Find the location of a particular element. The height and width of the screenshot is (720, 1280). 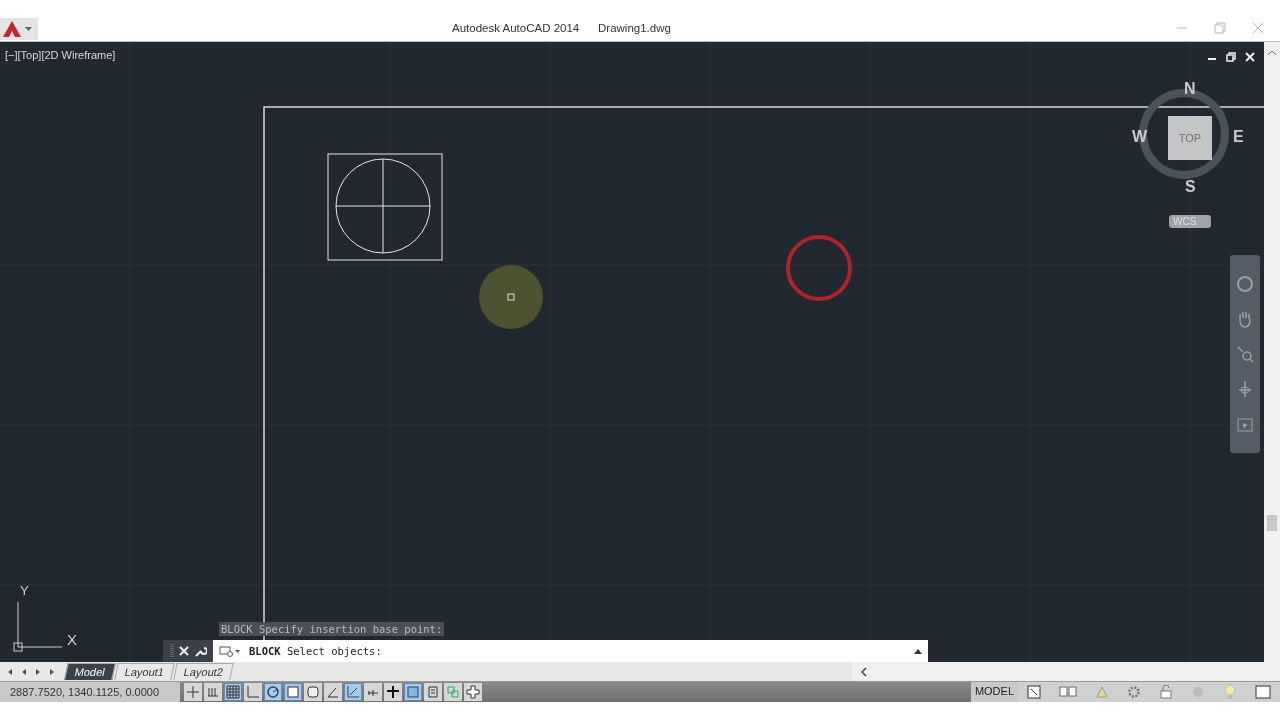

space-indicator: MODEL is located at coordinates (994, 692).